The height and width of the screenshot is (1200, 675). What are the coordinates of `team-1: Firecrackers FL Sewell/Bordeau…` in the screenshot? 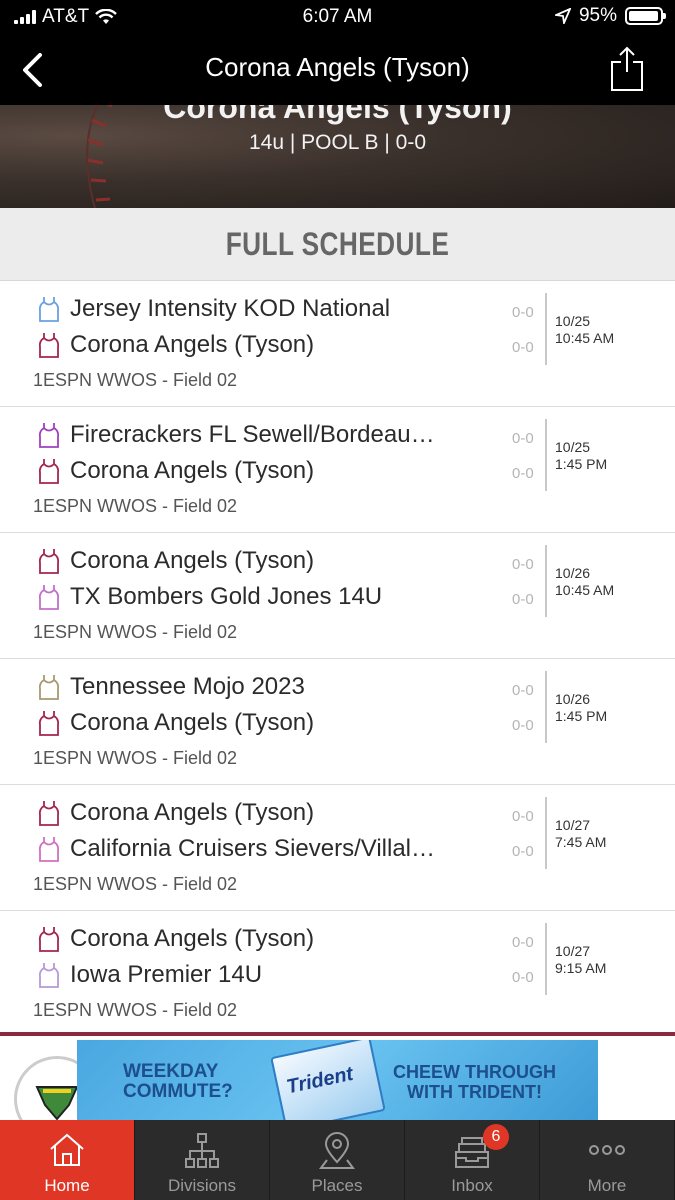 It's located at (235, 435).